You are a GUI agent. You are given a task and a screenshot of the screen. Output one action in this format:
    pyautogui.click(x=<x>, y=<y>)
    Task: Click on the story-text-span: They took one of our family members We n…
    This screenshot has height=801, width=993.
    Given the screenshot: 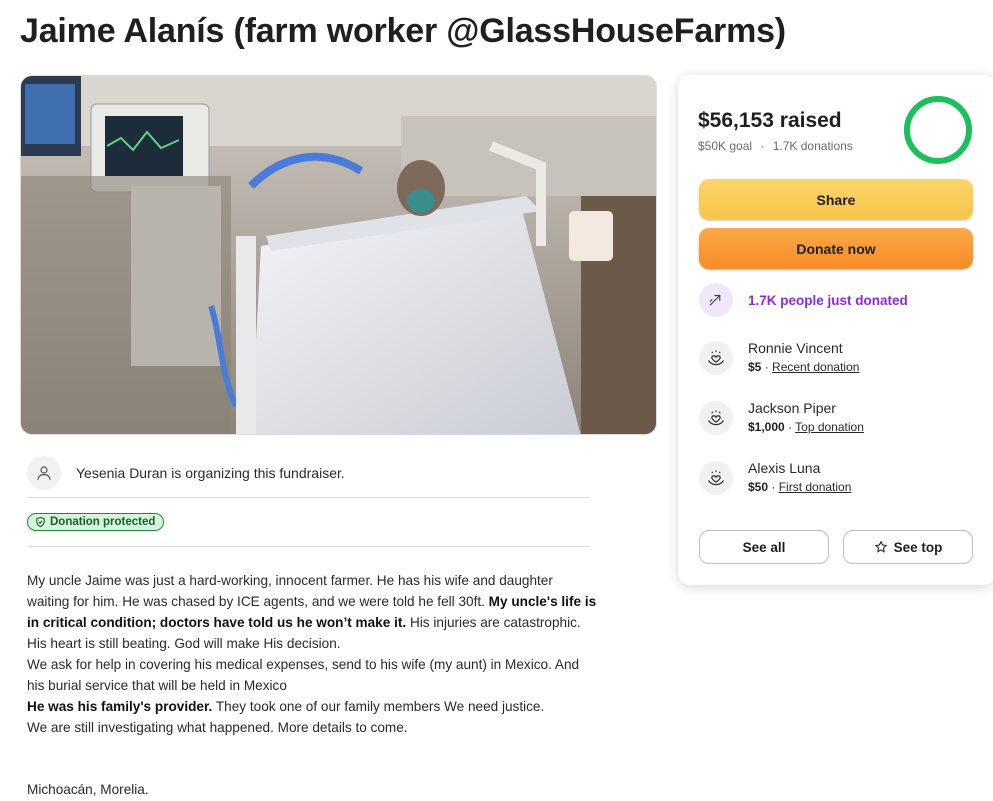 What is the action you would take?
    pyautogui.click(x=378, y=706)
    